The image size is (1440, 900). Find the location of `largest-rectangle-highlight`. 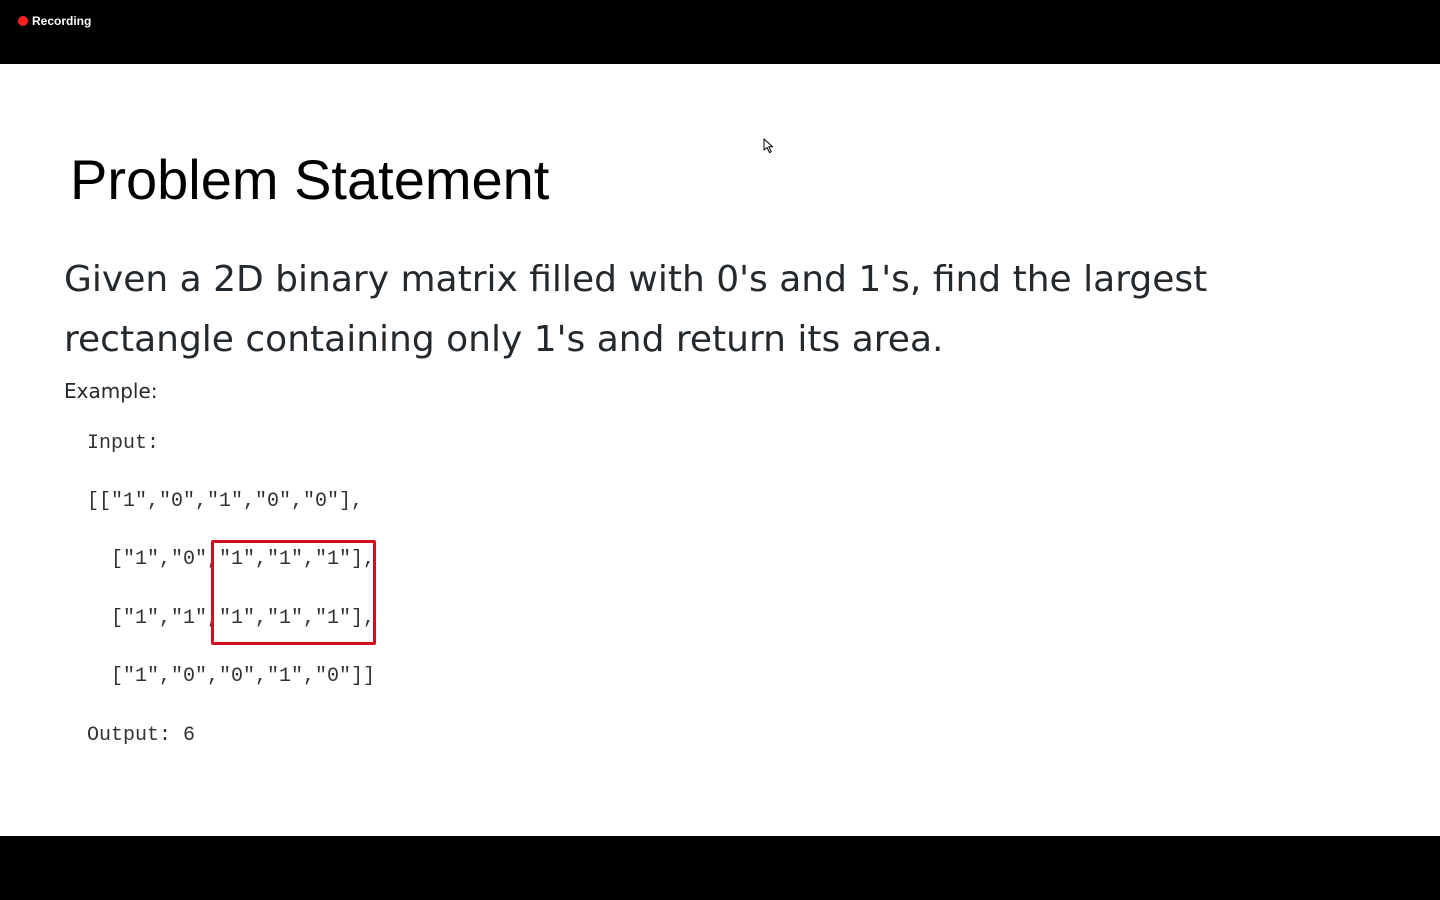

largest-rectangle-highlight is located at coordinates (293, 592).